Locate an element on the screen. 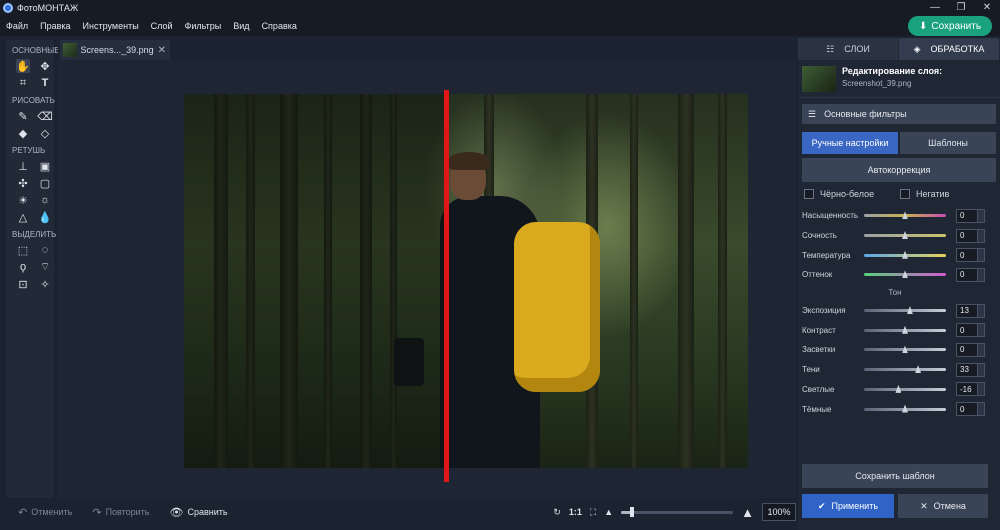  rotate-icon: ↻ is located at coordinates (557, 512).